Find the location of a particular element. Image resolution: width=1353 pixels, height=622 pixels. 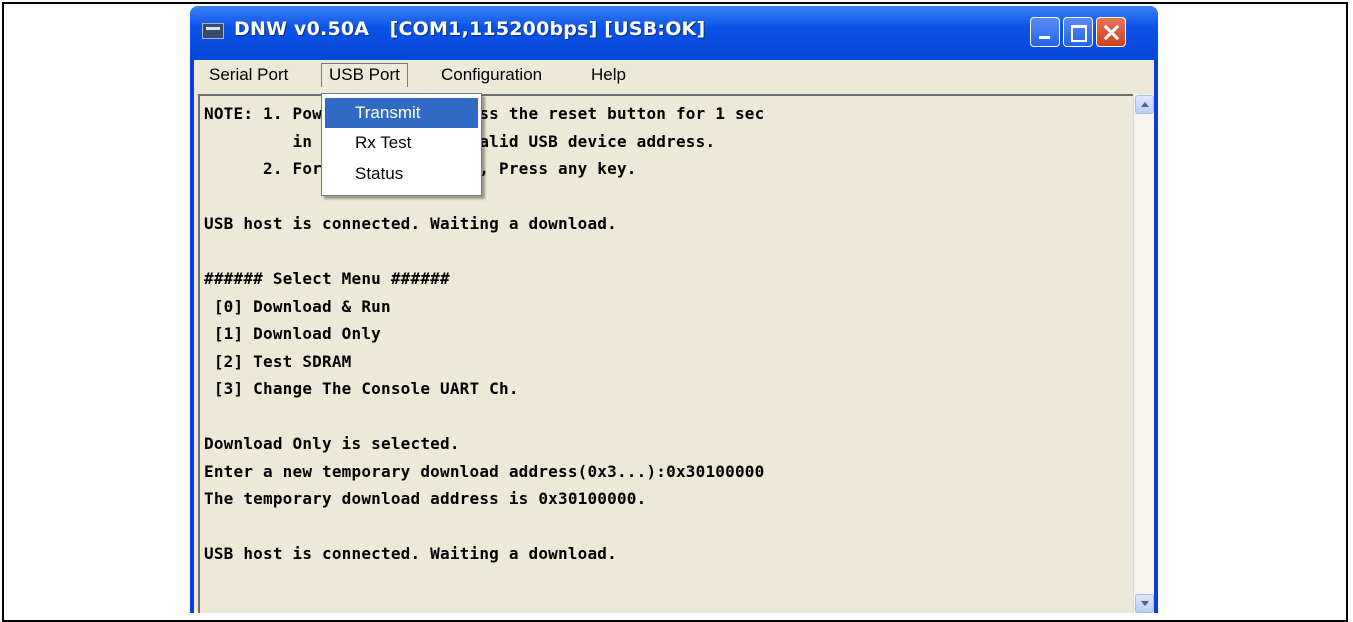

terminal-line: Download Only is selected. is located at coordinates (332, 443).